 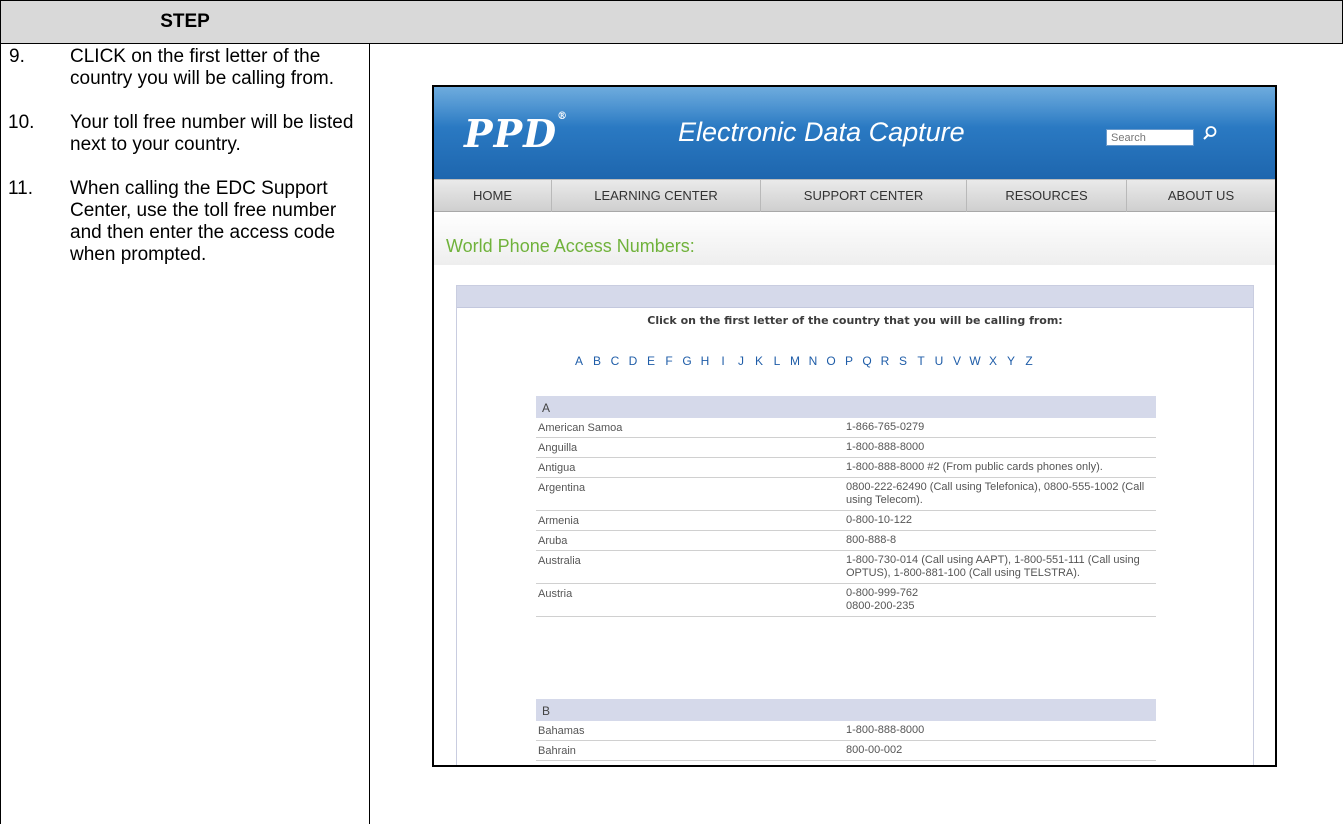 I want to click on letter-link-k: K, so click(x=759, y=361).